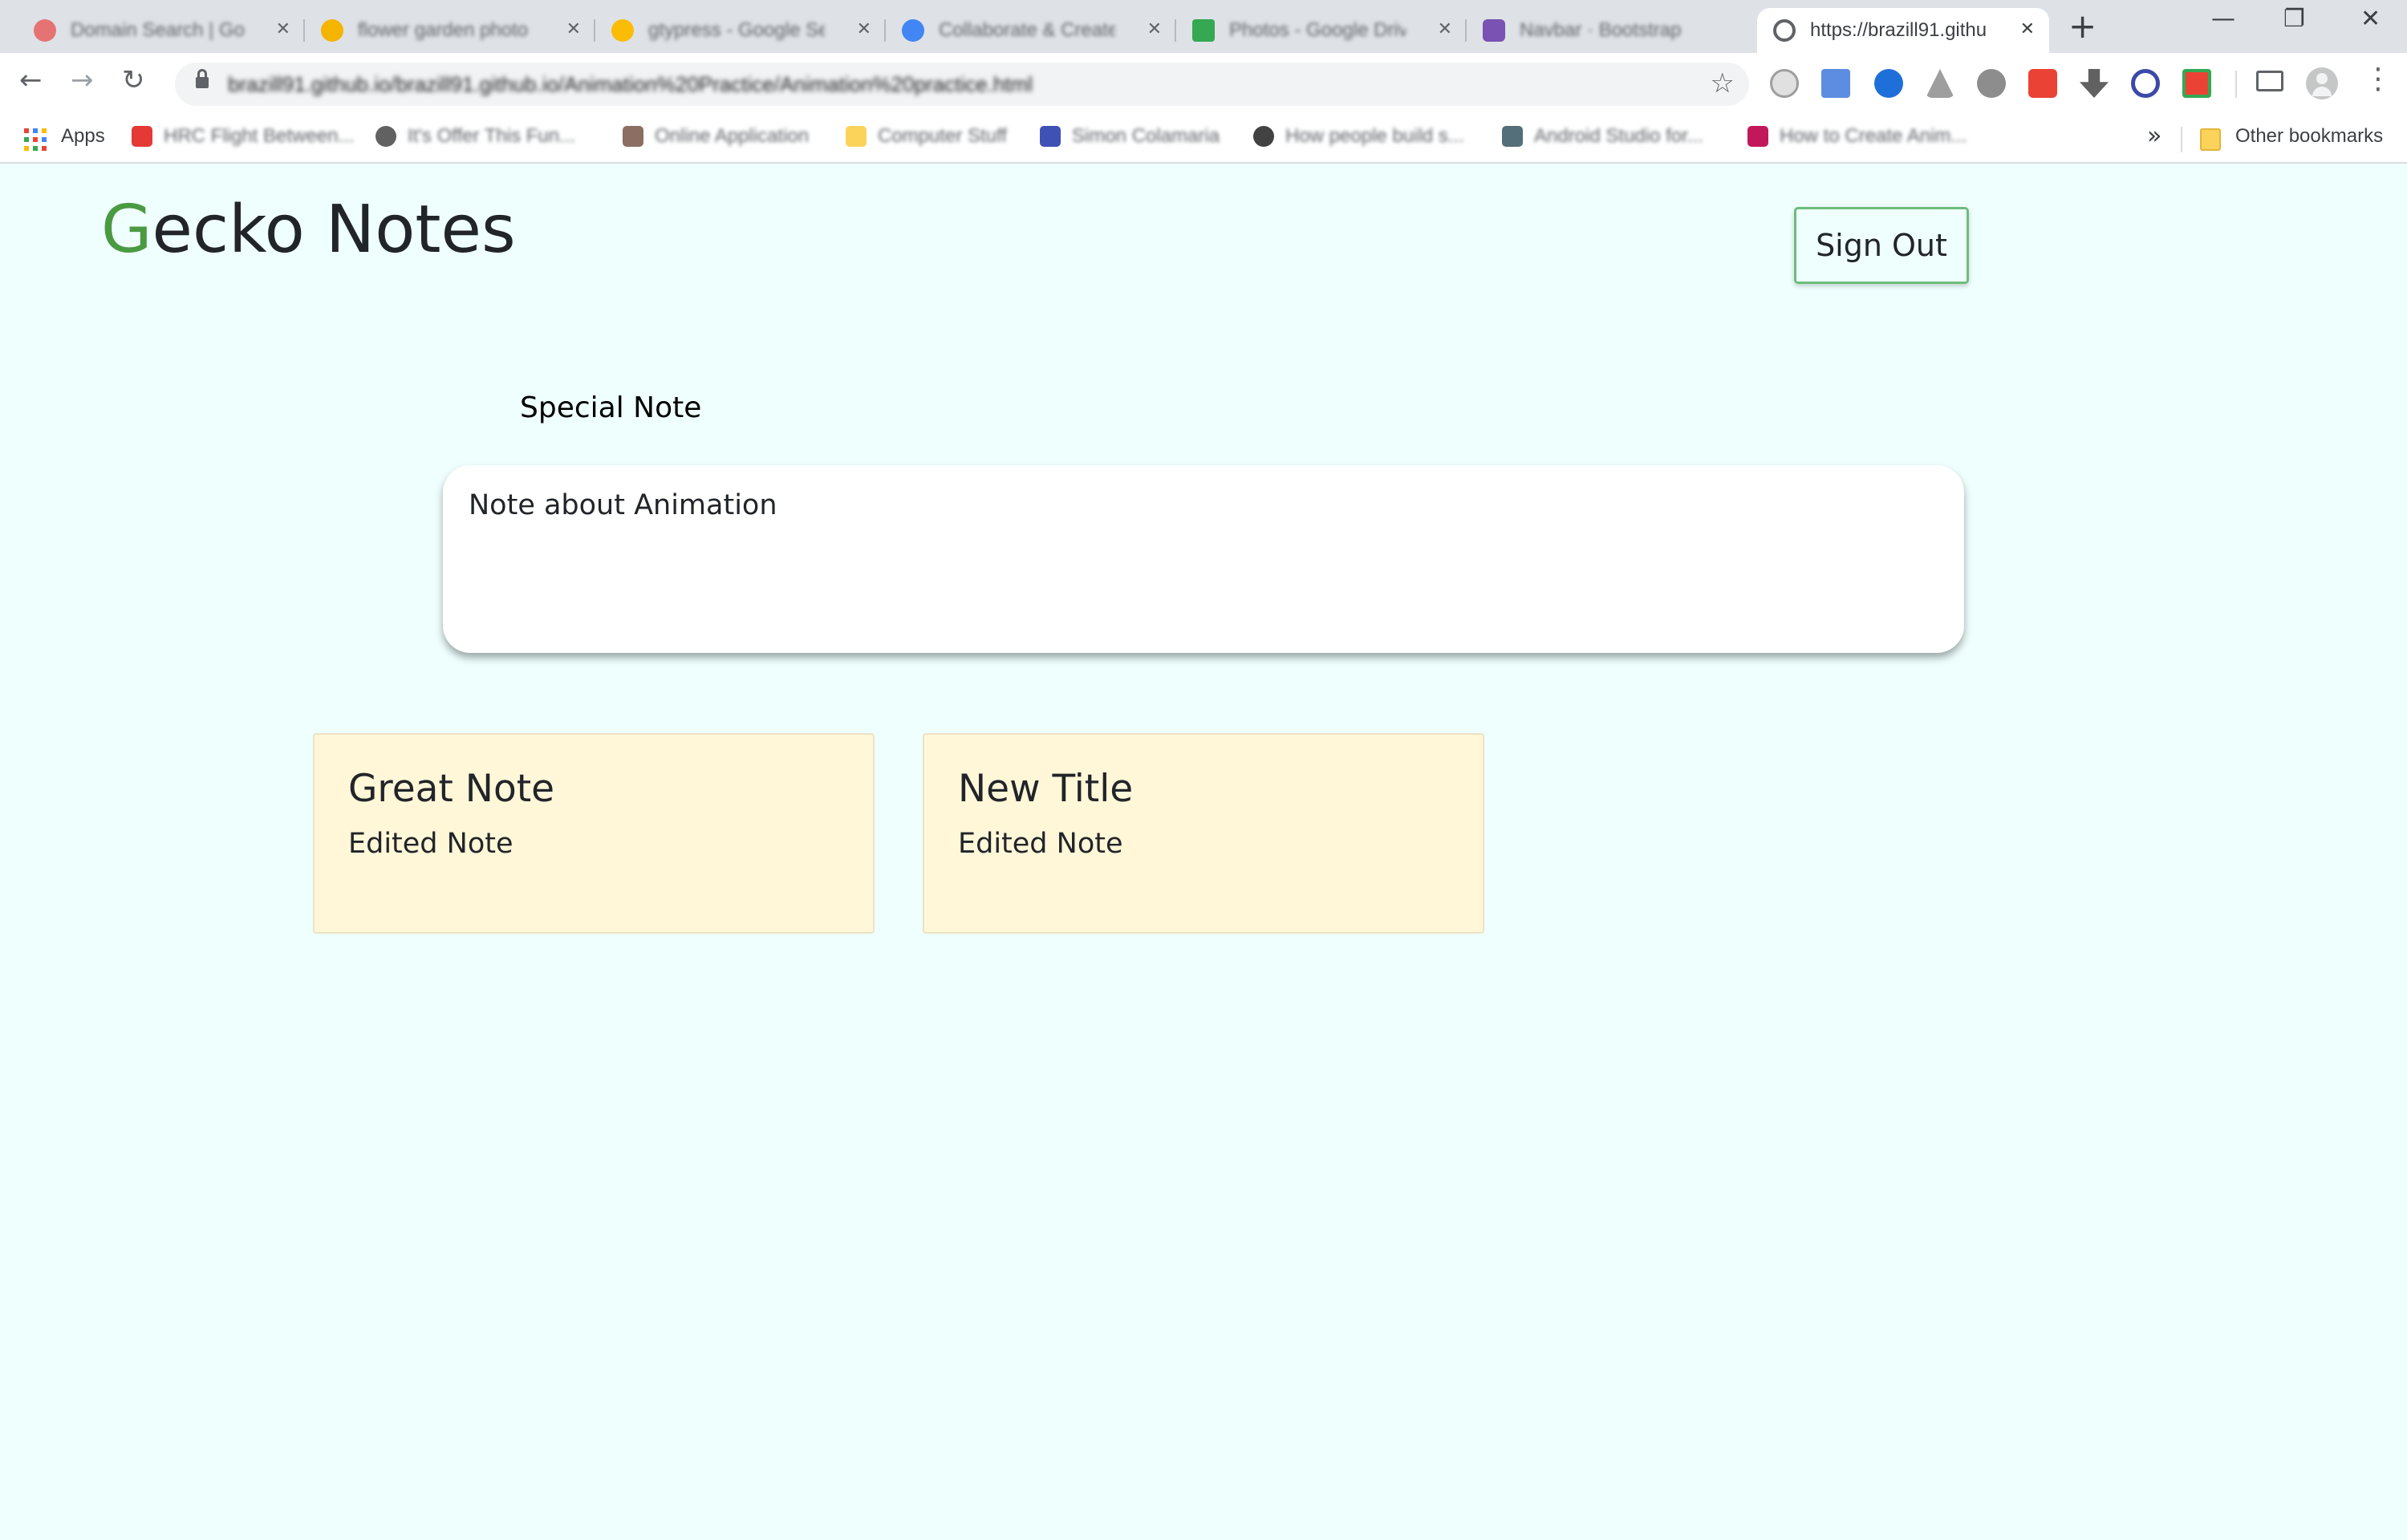 The height and width of the screenshot is (1540, 2407). What do you see at coordinates (1146, 136) in the screenshot?
I see `bookmark-label: Simon Colamaria` at bounding box center [1146, 136].